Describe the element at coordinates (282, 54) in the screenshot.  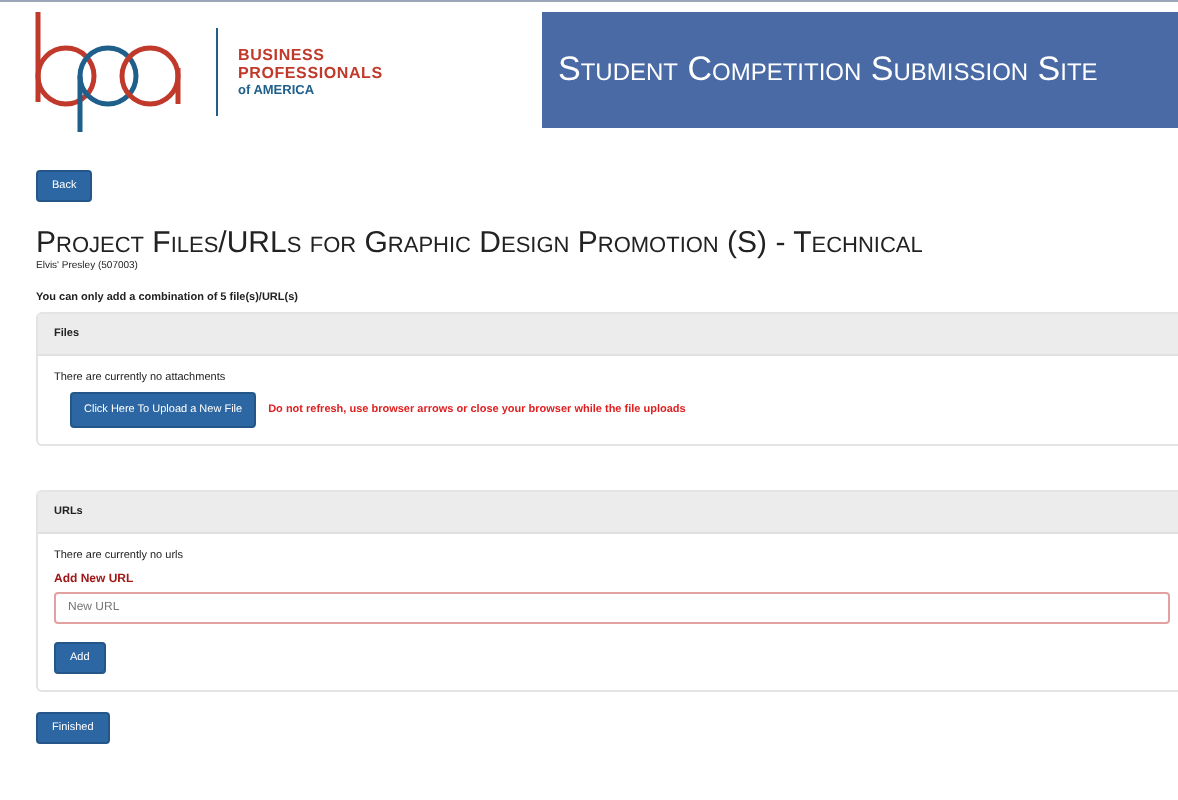
I see `org-name-line: BUSINESS` at that location.